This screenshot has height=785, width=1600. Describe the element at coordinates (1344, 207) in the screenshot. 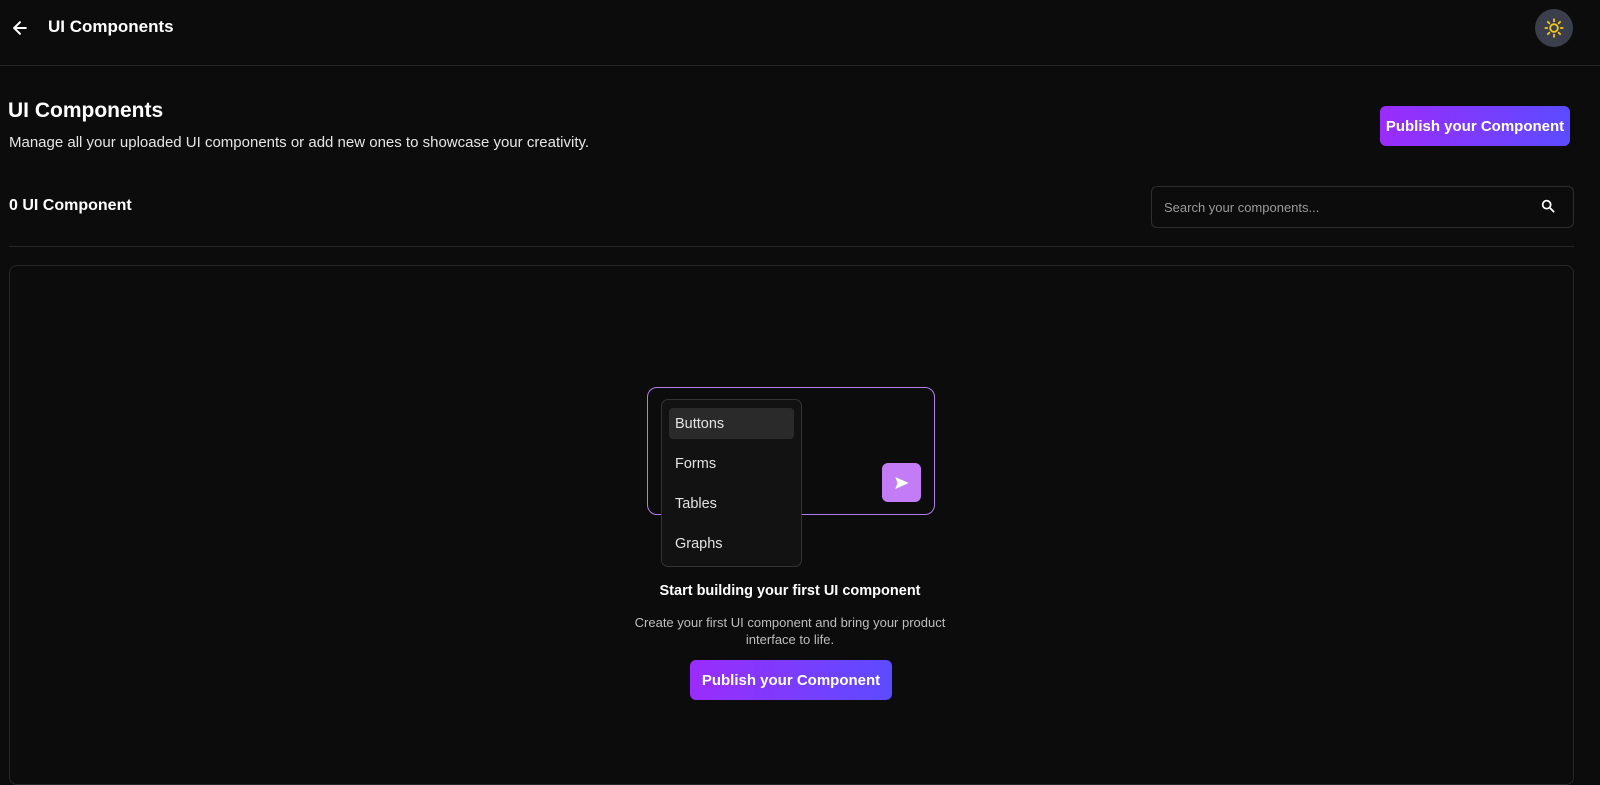

I see `search-input` at that location.